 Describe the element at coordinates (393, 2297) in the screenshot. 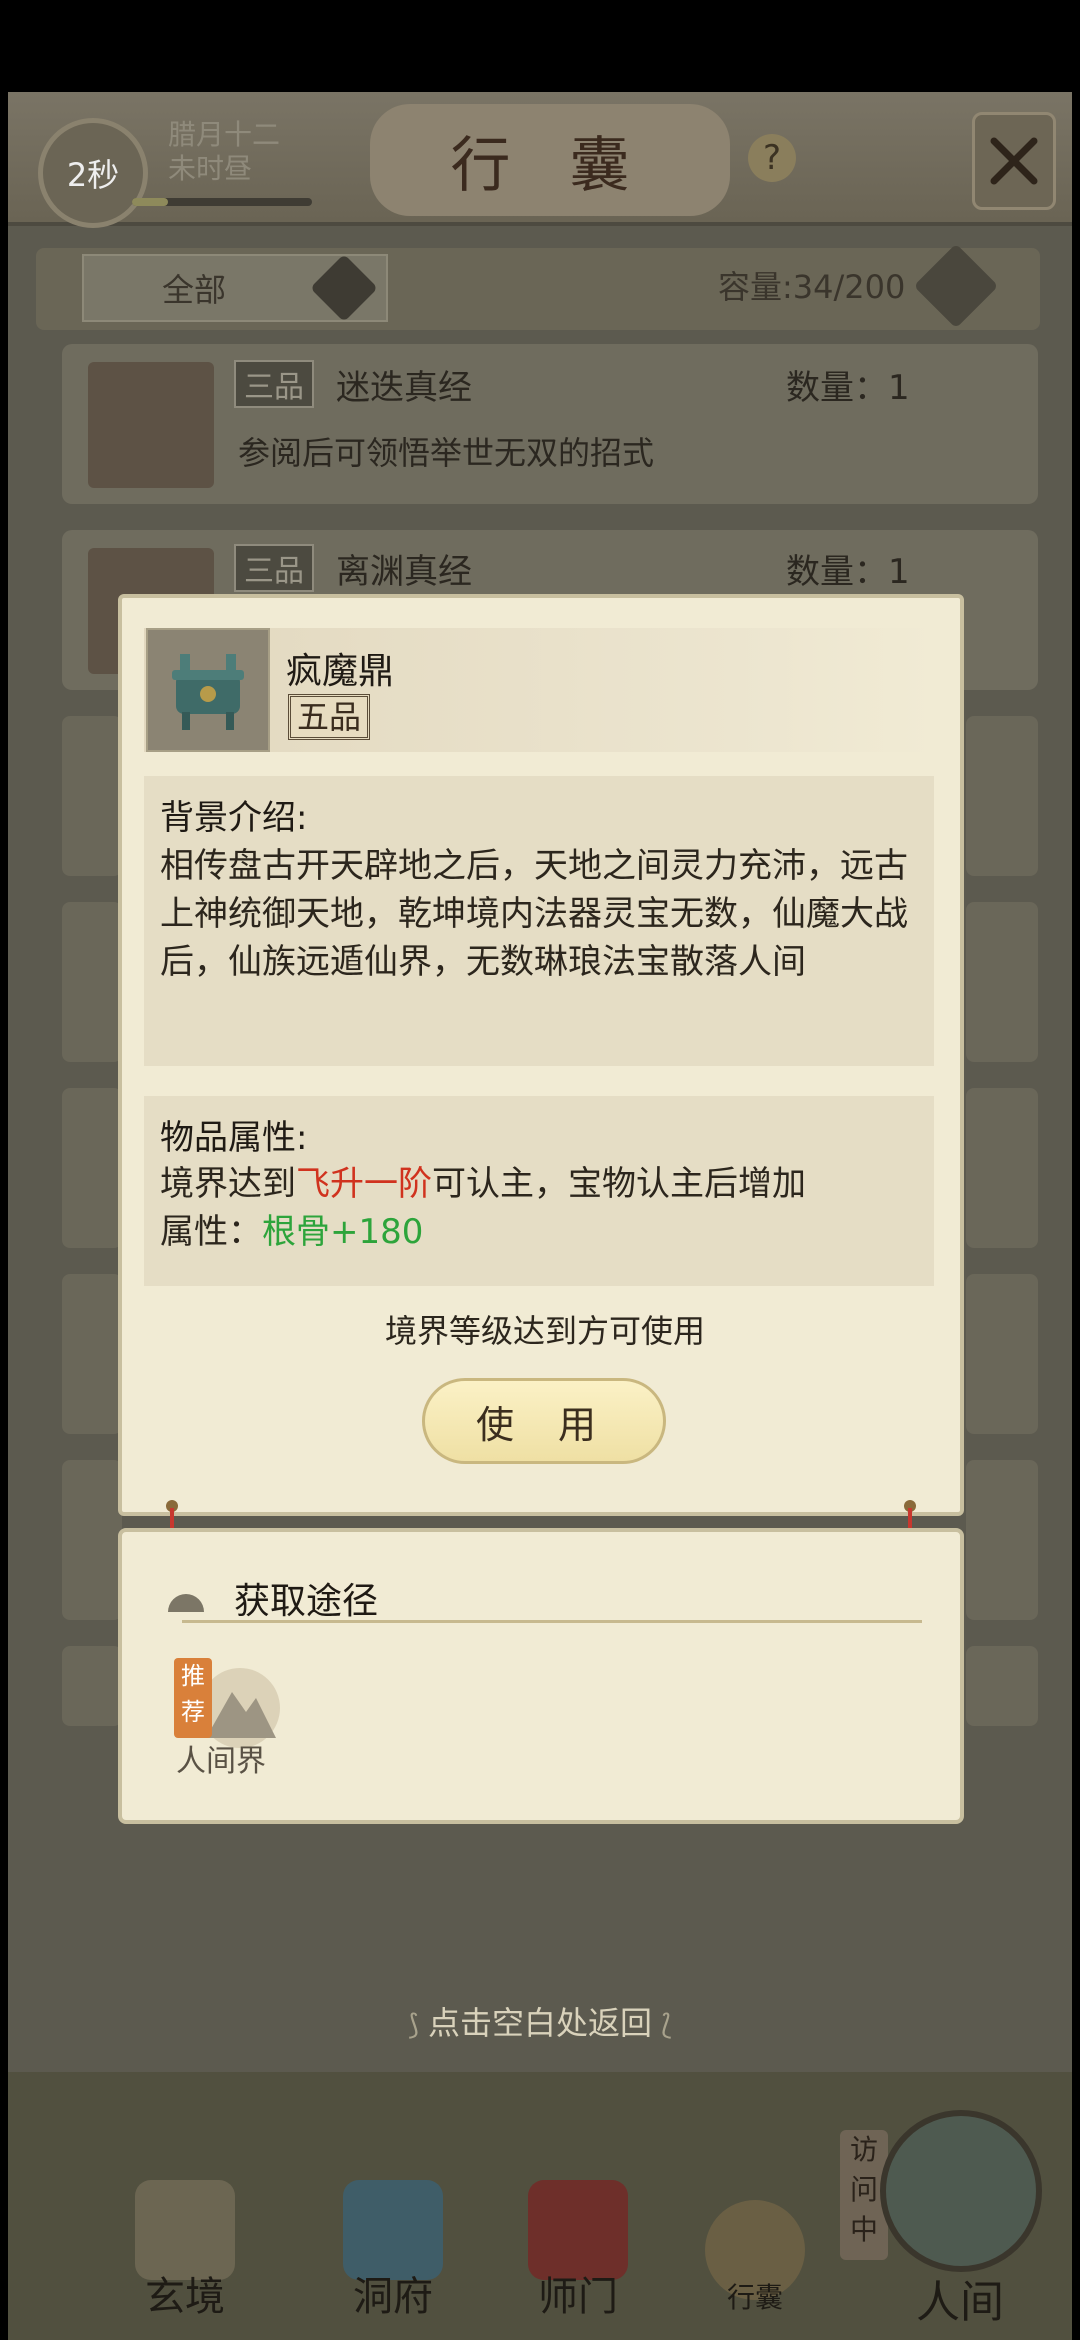

I see `nav-label: 洞府` at that location.